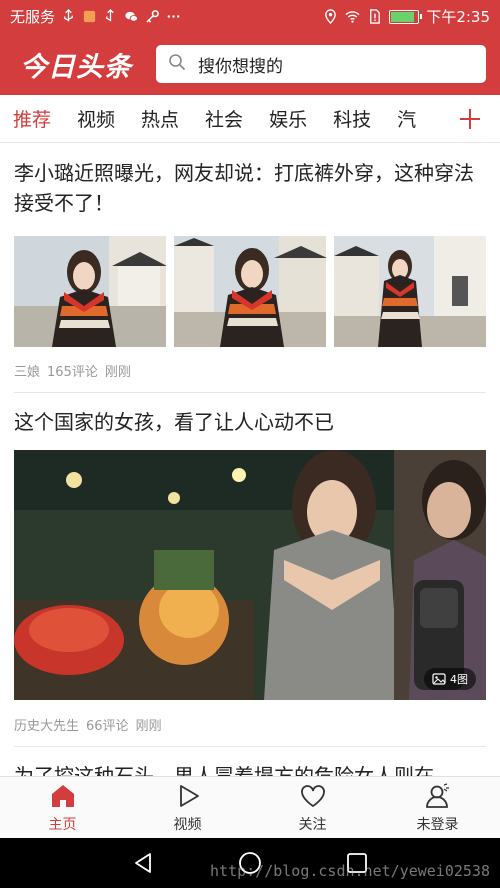 Image resolution: width=500 pixels, height=888 pixels. Describe the element at coordinates (406, 118) in the screenshot. I see `tab-auto: 汽` at that location.